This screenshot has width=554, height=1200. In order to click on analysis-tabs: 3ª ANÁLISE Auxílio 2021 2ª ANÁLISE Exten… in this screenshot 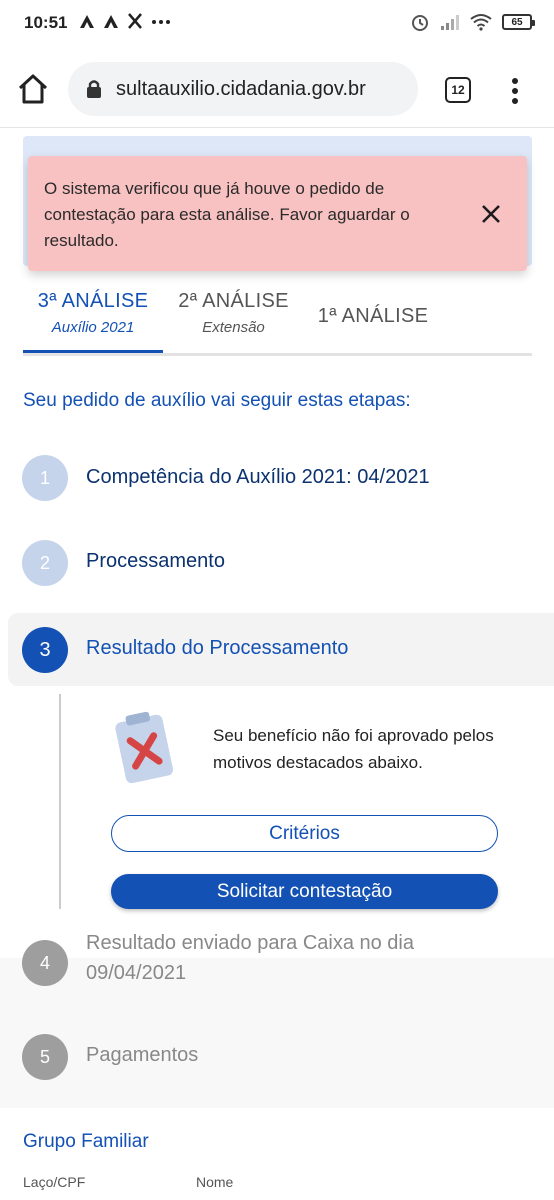, I will do `click(277, 318)`.